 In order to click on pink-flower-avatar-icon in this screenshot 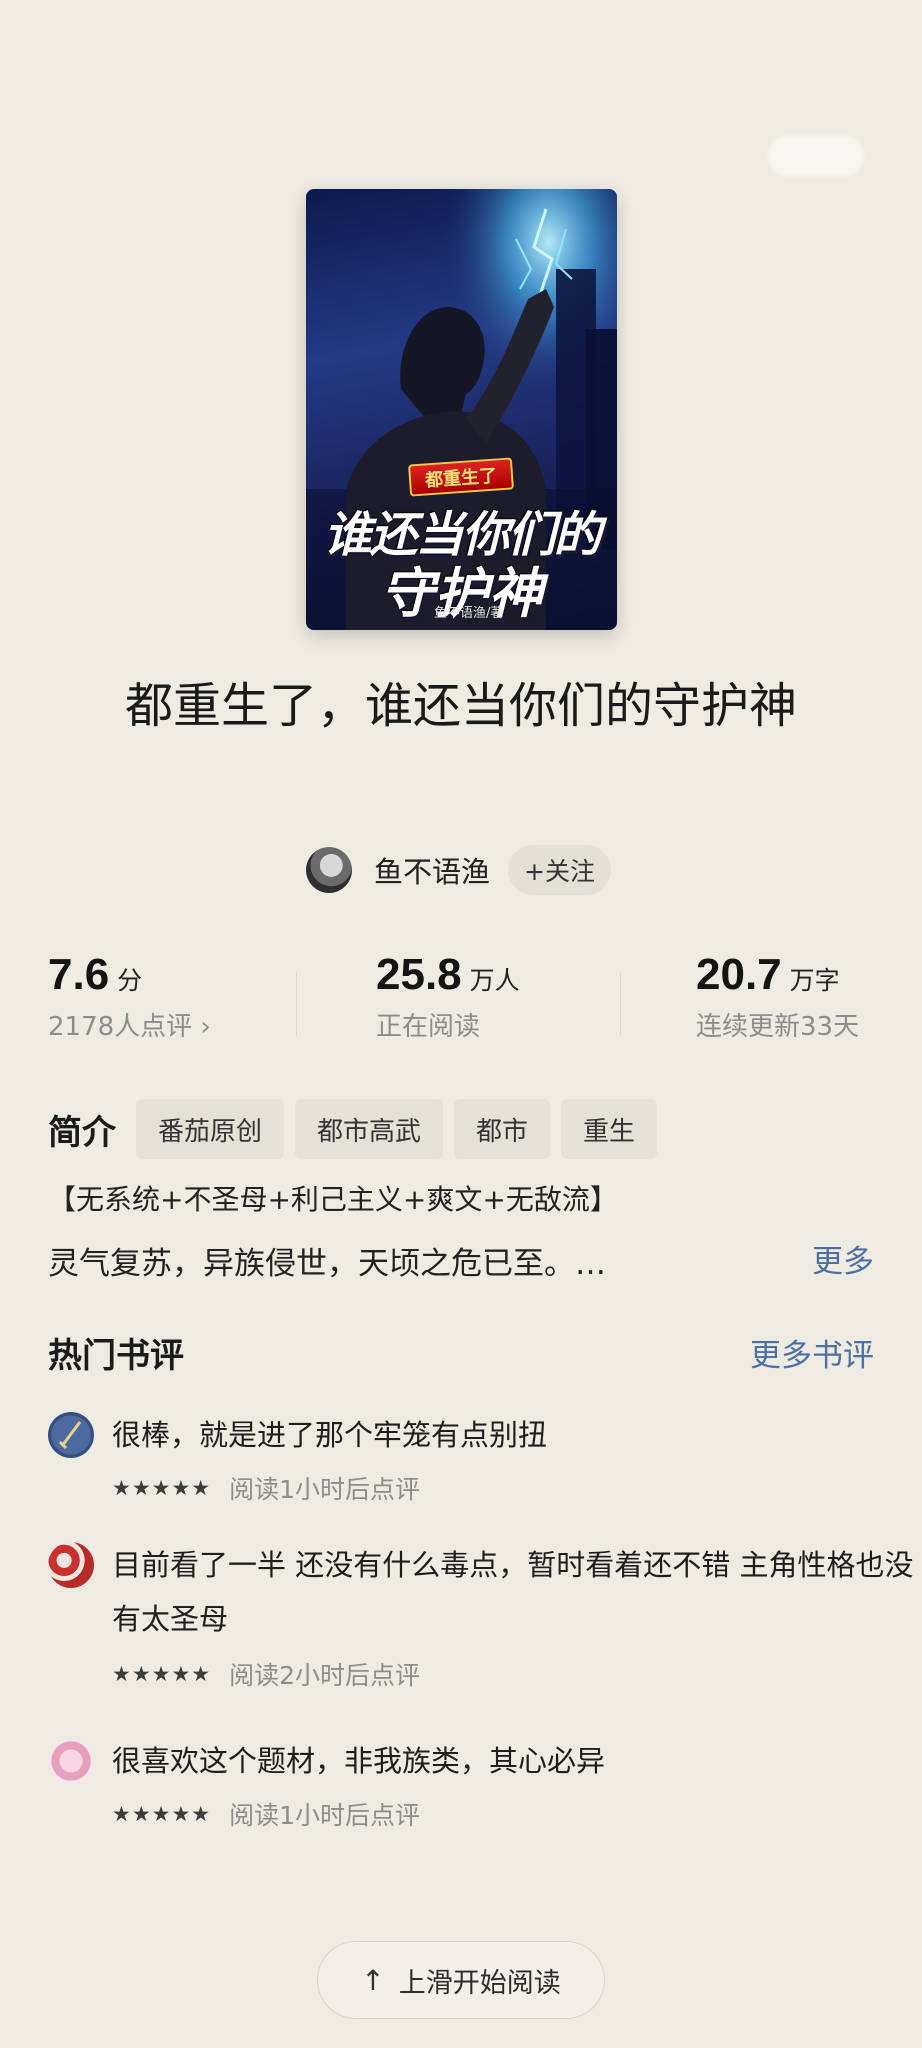, I will do `click(71, 1761)`.